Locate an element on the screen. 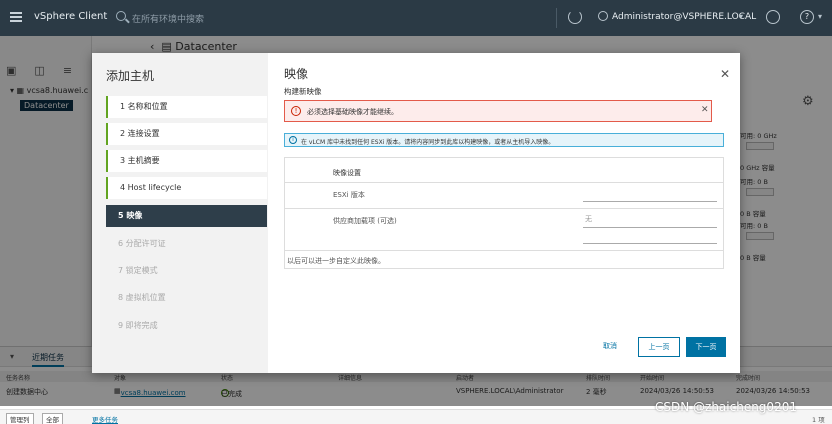 The height and width of the screenshot is (424, 832). section-subtitle: 构建新映像 is located at coordinates (303, 91).